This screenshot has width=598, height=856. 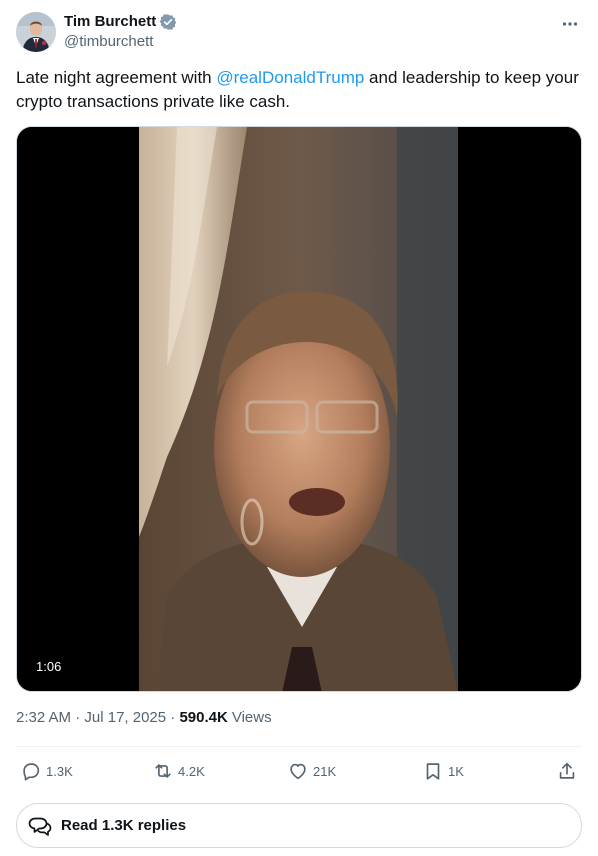 I want to click on views-count: 590.4K, so click(x=203, y=717).